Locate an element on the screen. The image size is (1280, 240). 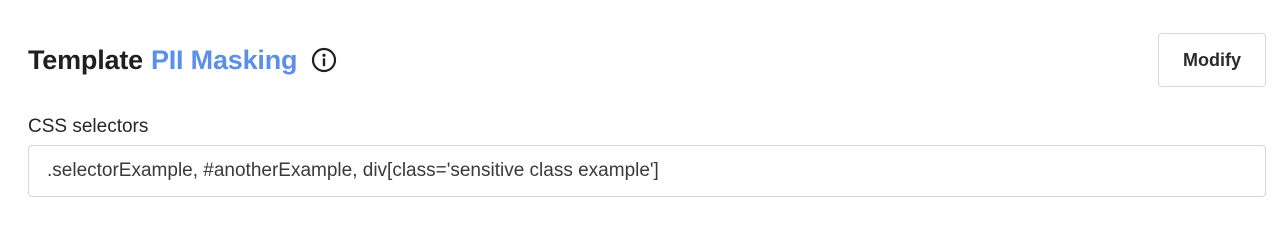
info-icon is located at coordinates (324, 60).